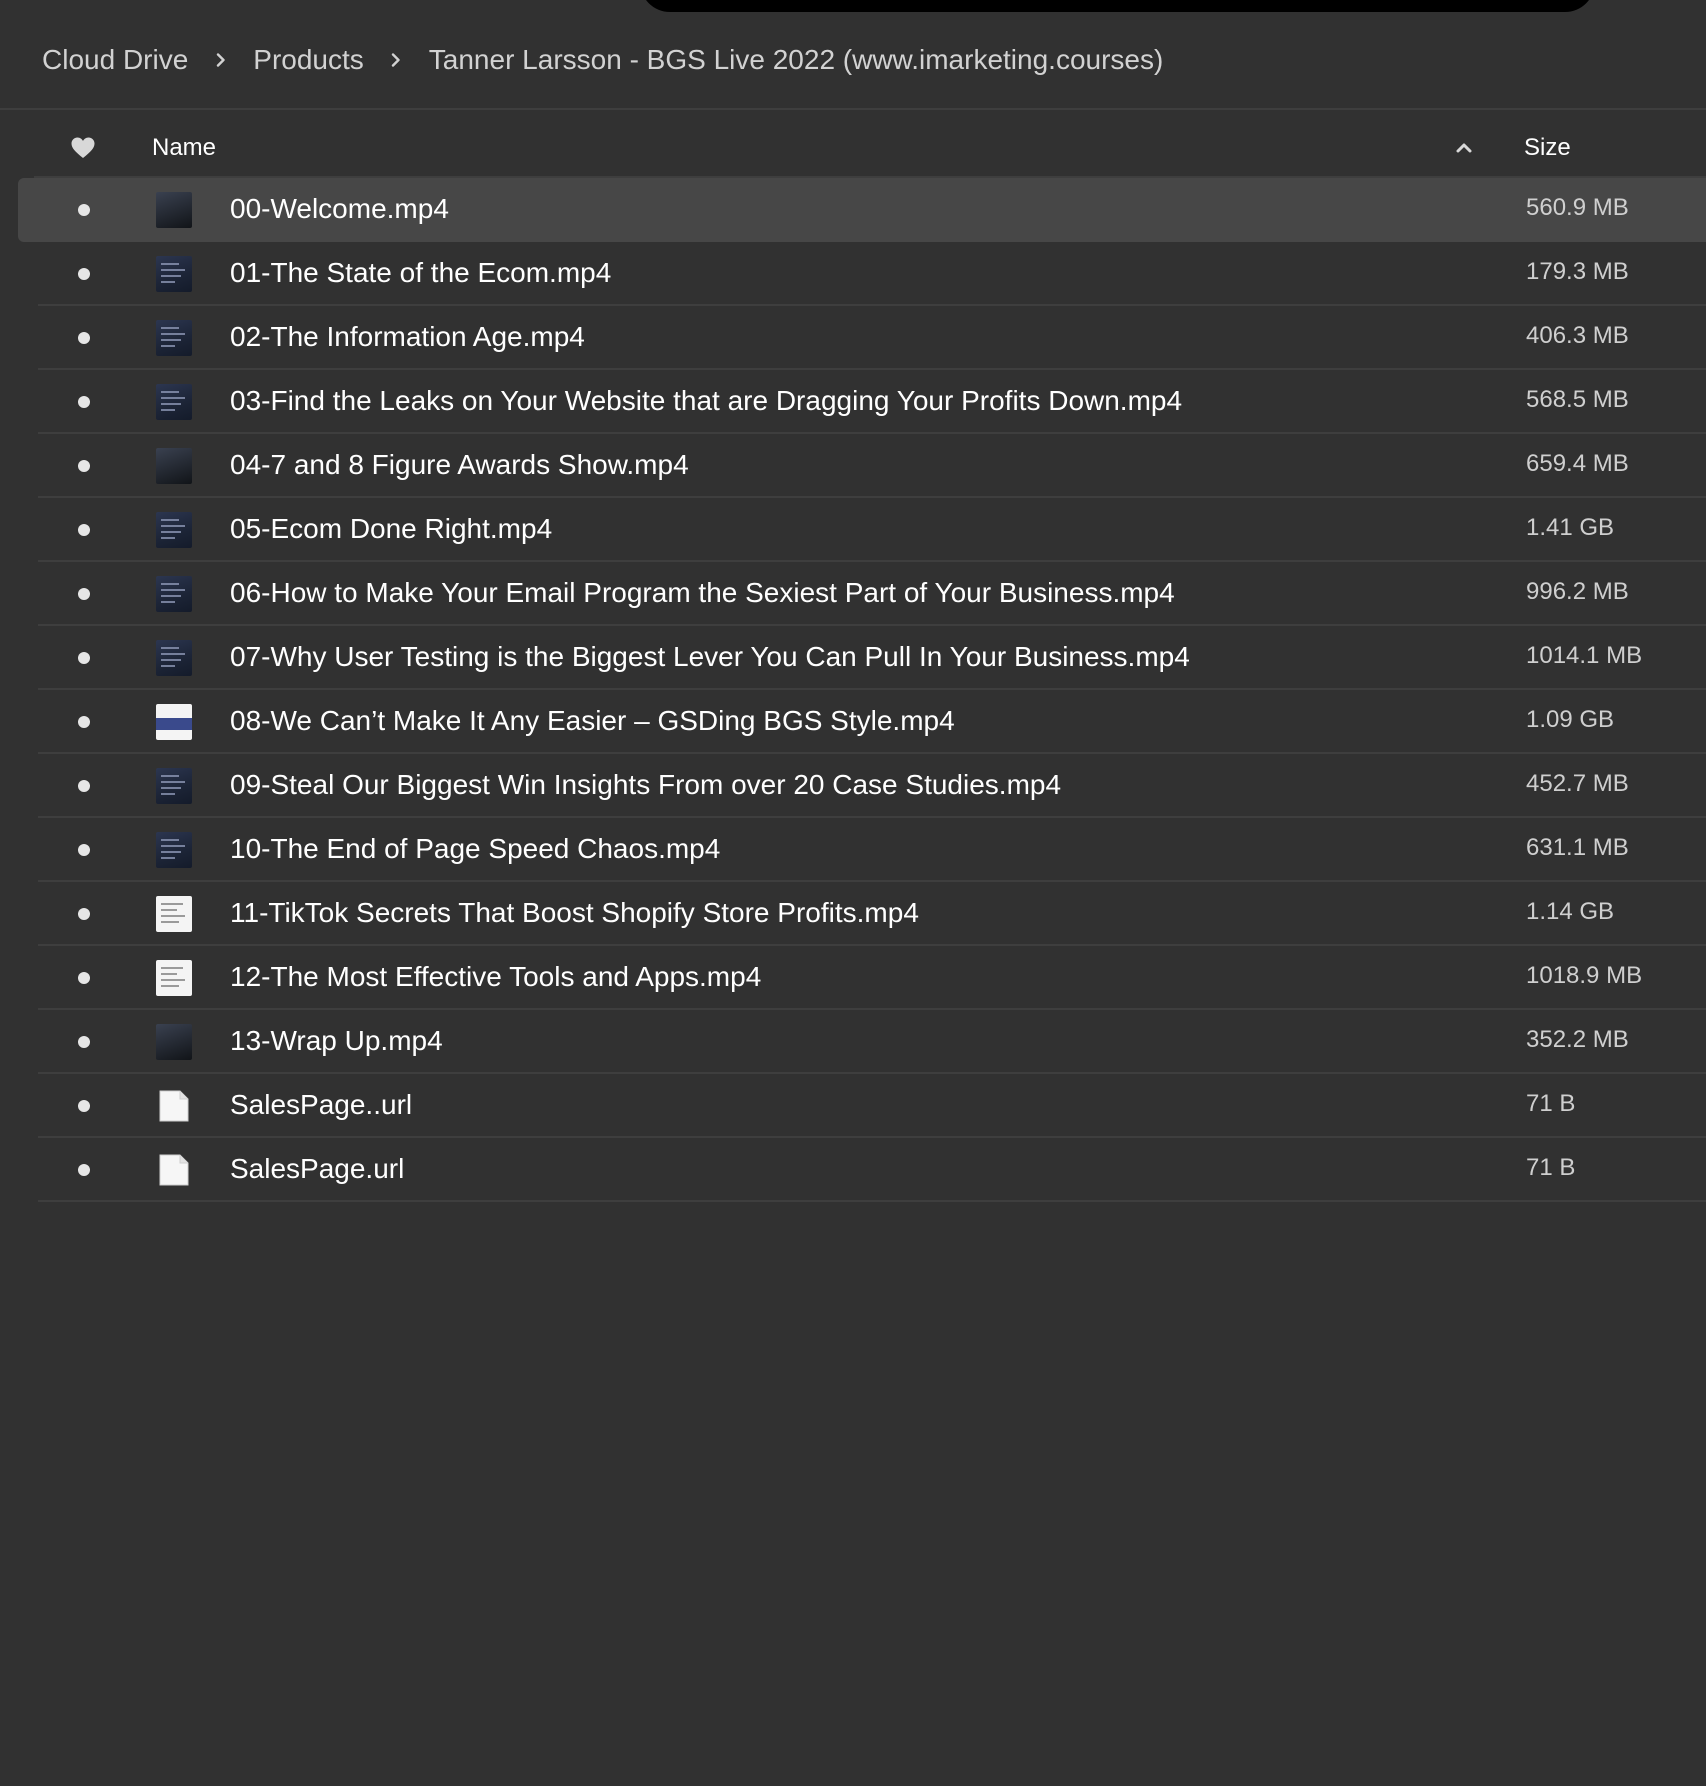  What do you see at coordinates (308, 60) in the screenshot?
I see `breadcrumb-products: Products` at bounding box center [308, 60].